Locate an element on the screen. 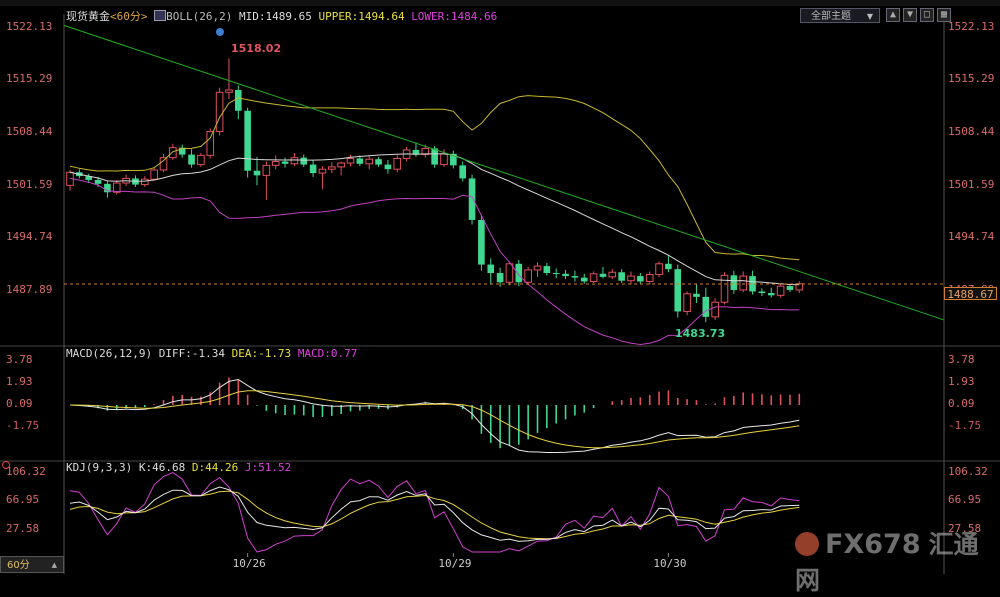 The image size is (1000, 597). watermark-brand: FX678 is located at coordinates (873, 544).